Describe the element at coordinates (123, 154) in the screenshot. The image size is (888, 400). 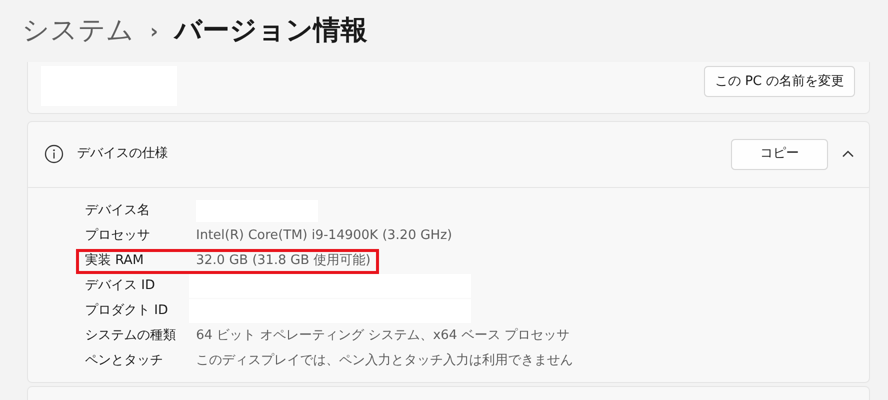
I see `section-title: デバイスの仕様` at that location.